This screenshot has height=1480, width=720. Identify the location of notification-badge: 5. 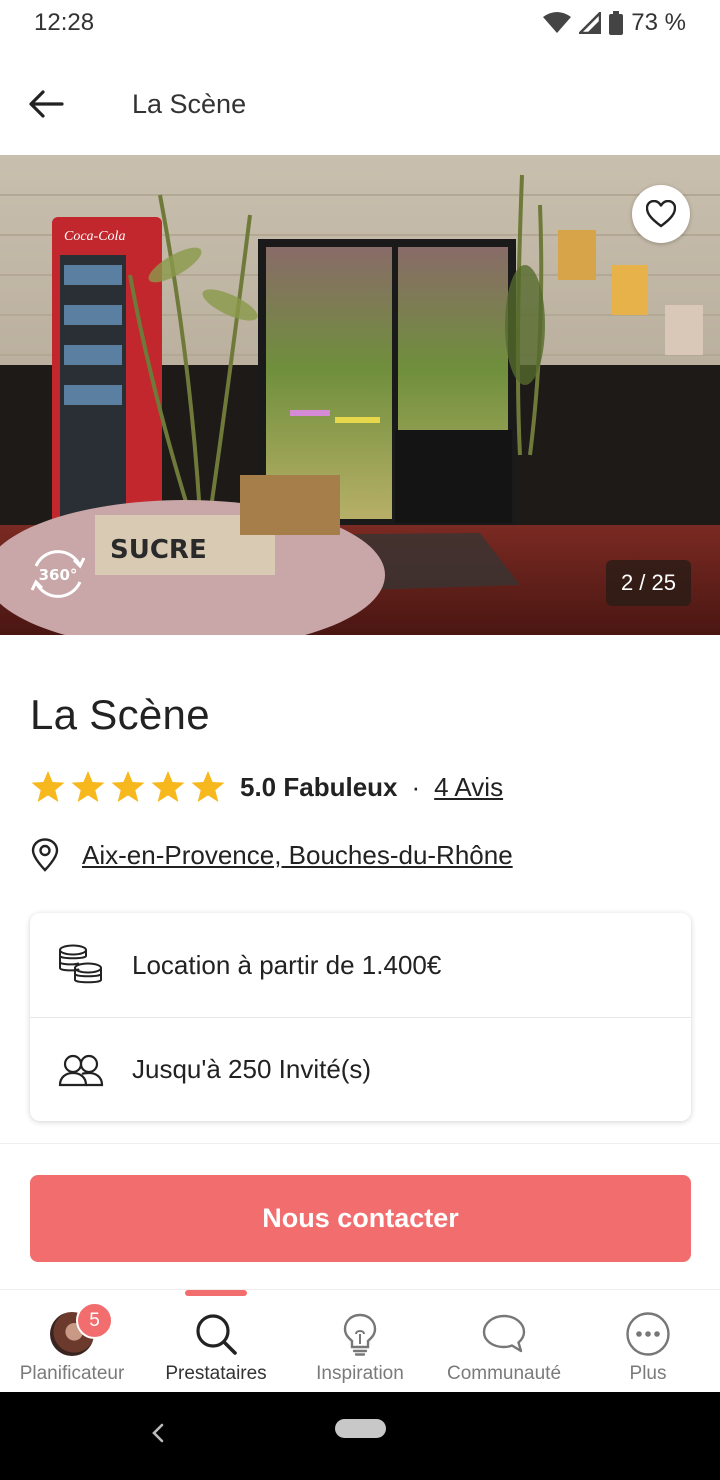
(94, 1320).